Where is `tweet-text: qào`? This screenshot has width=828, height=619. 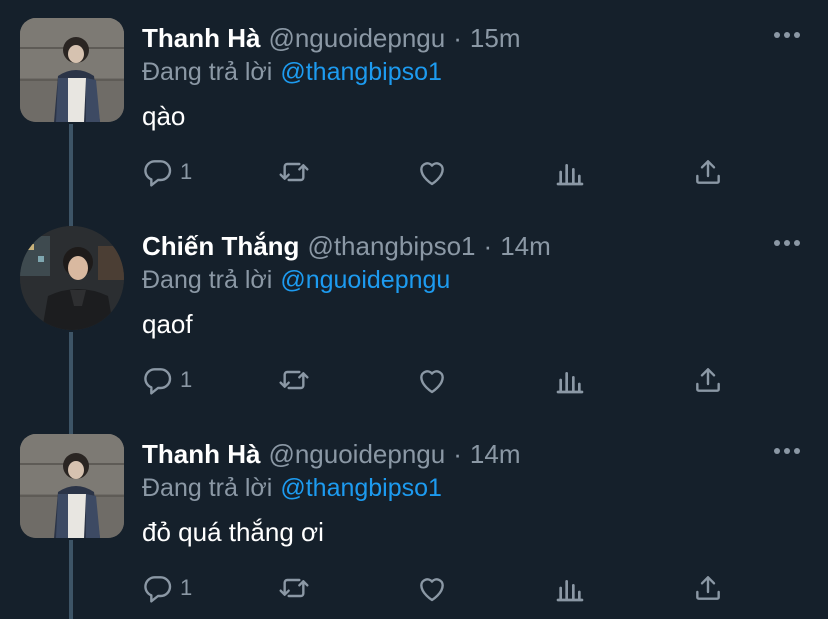
tweet-text: qào is located at coordinates (164, 116).